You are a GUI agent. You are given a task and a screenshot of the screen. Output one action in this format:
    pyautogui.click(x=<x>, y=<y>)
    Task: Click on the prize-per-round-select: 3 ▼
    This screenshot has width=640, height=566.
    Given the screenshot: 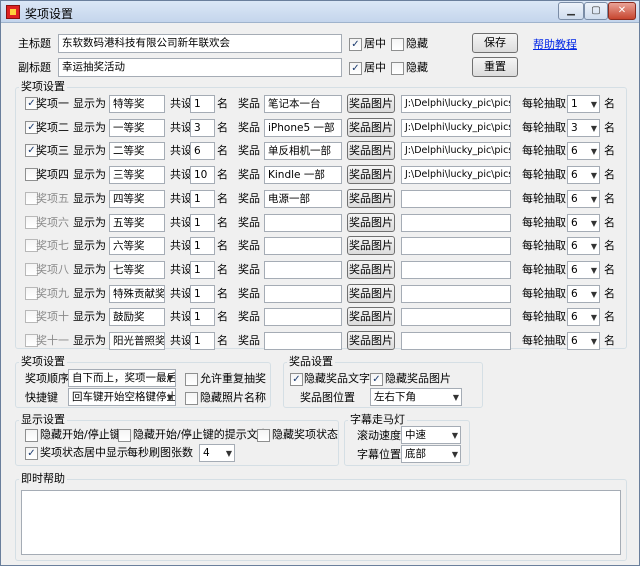 What is the action you would take?
    pyautogui.click(x=583, y=127)
    